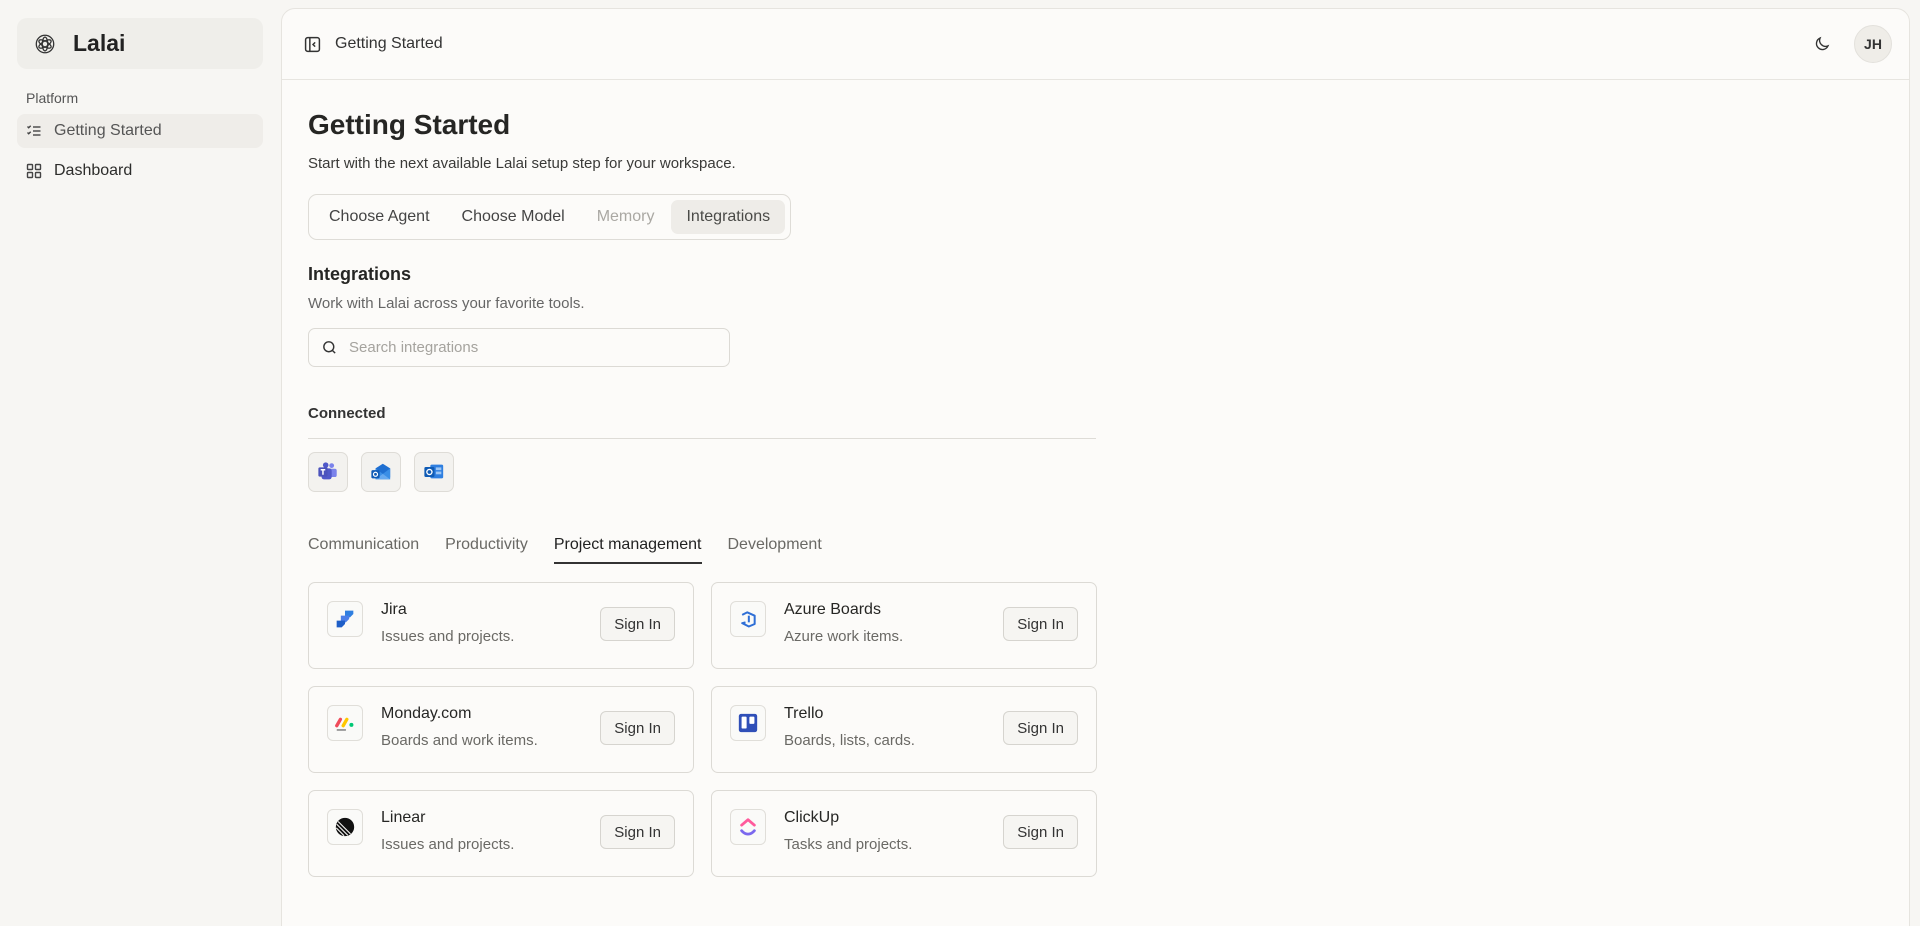 The height and width of the screenshot is (926, 1920). I want to click on sidebar: Lalai Platform Getting Started Dashboard, so click(140, 463).